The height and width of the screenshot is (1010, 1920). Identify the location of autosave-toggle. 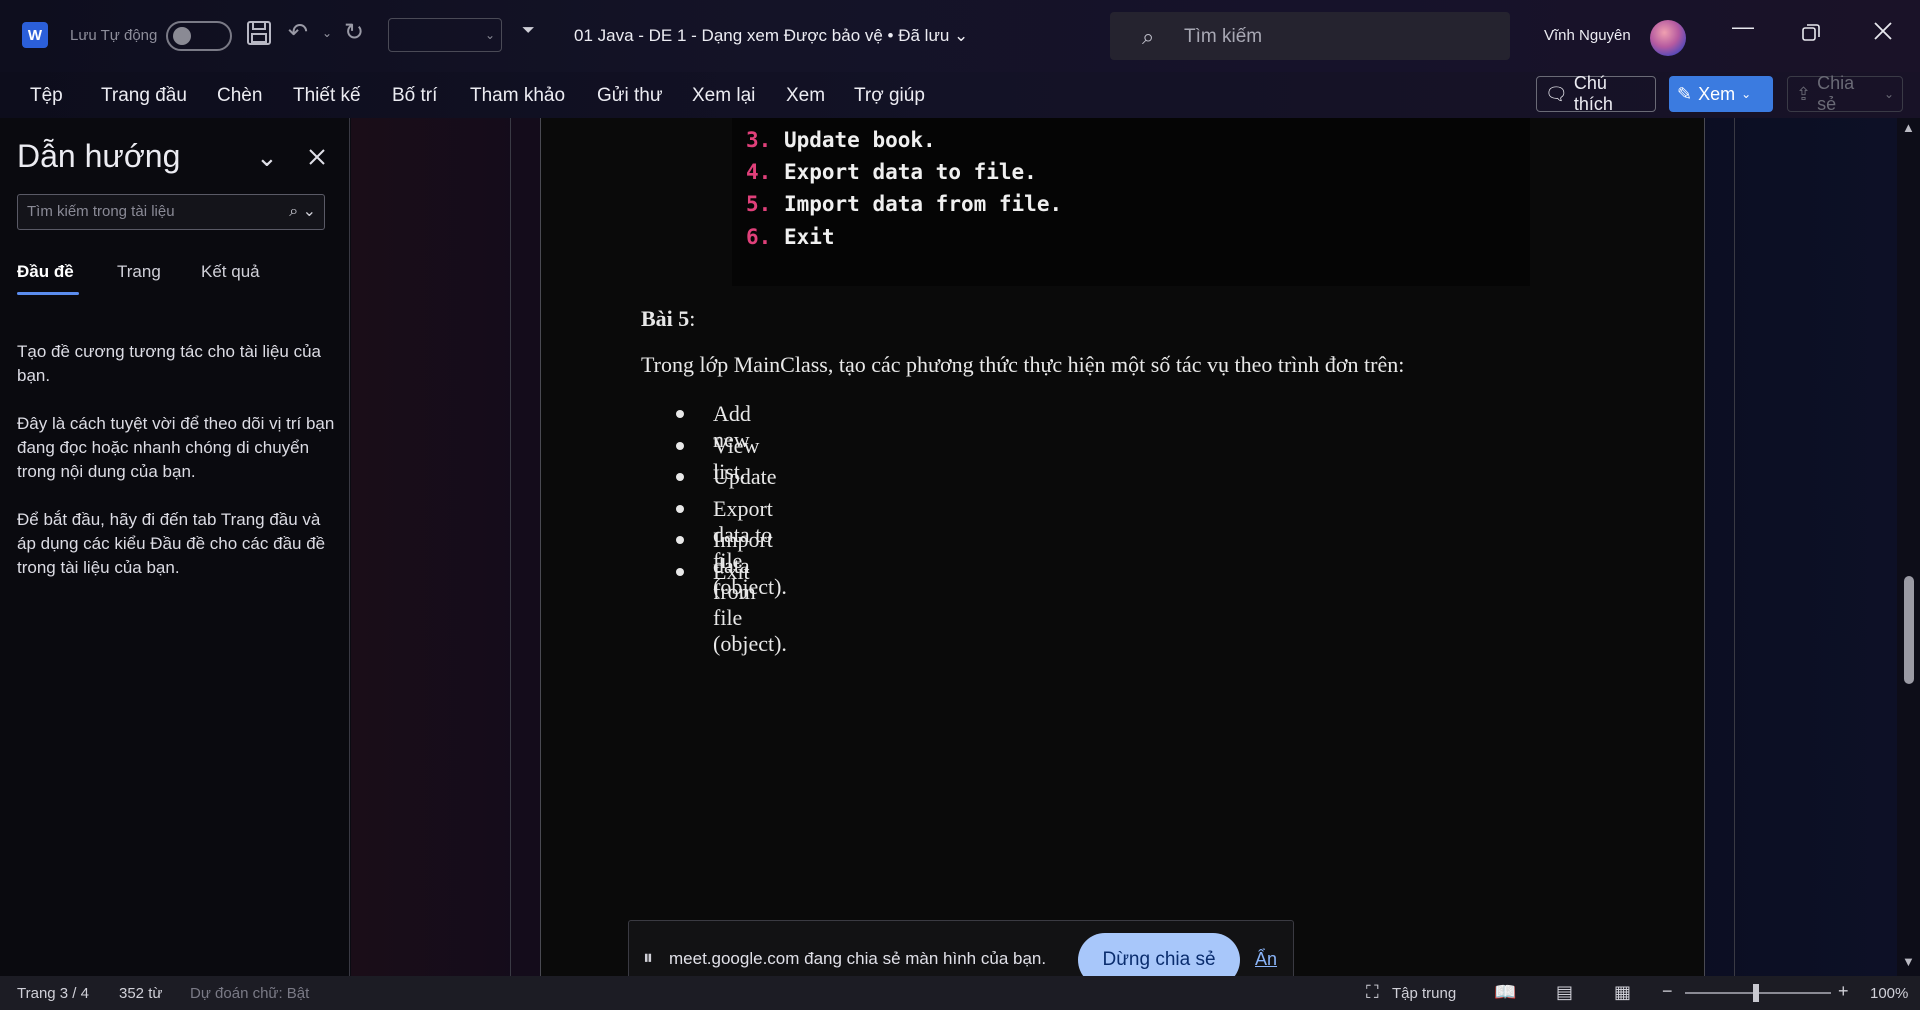
(199, 36).